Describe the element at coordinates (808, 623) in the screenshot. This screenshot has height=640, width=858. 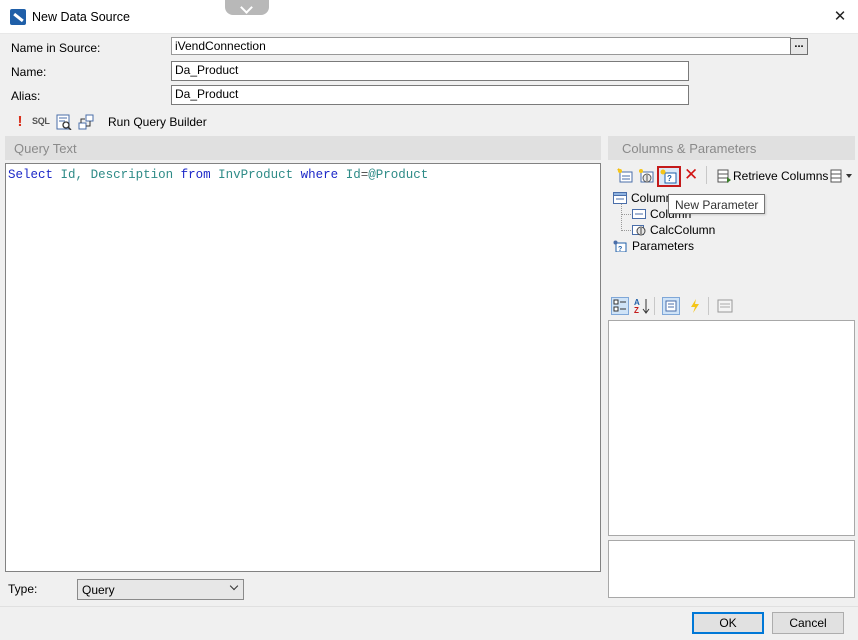
I see `cancel-button: Cancel` at that location.